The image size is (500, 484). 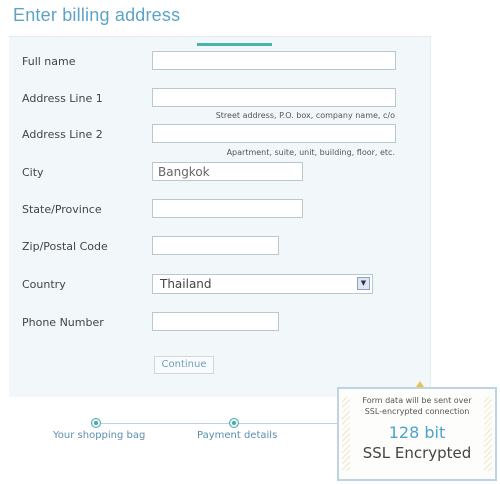 I want to click on ssl-note-line1: Form data will be sent over, so click(x=417, y=400).